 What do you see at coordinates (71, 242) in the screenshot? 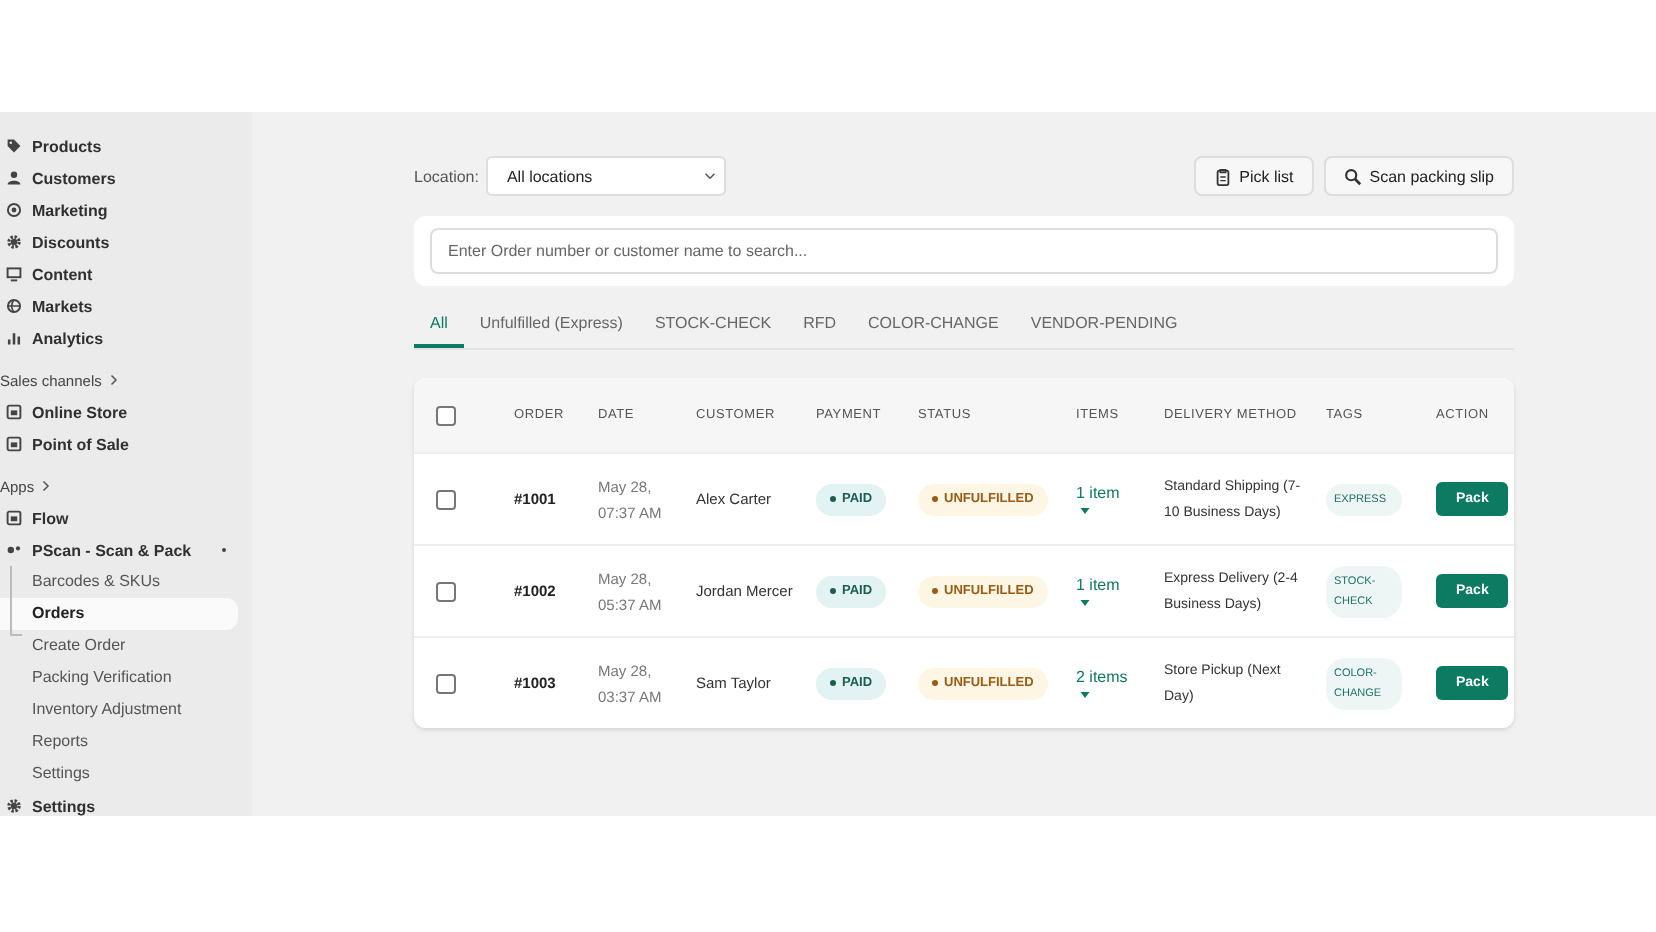
I see `nav-item: Discounts` at bounding box center [71, 242].